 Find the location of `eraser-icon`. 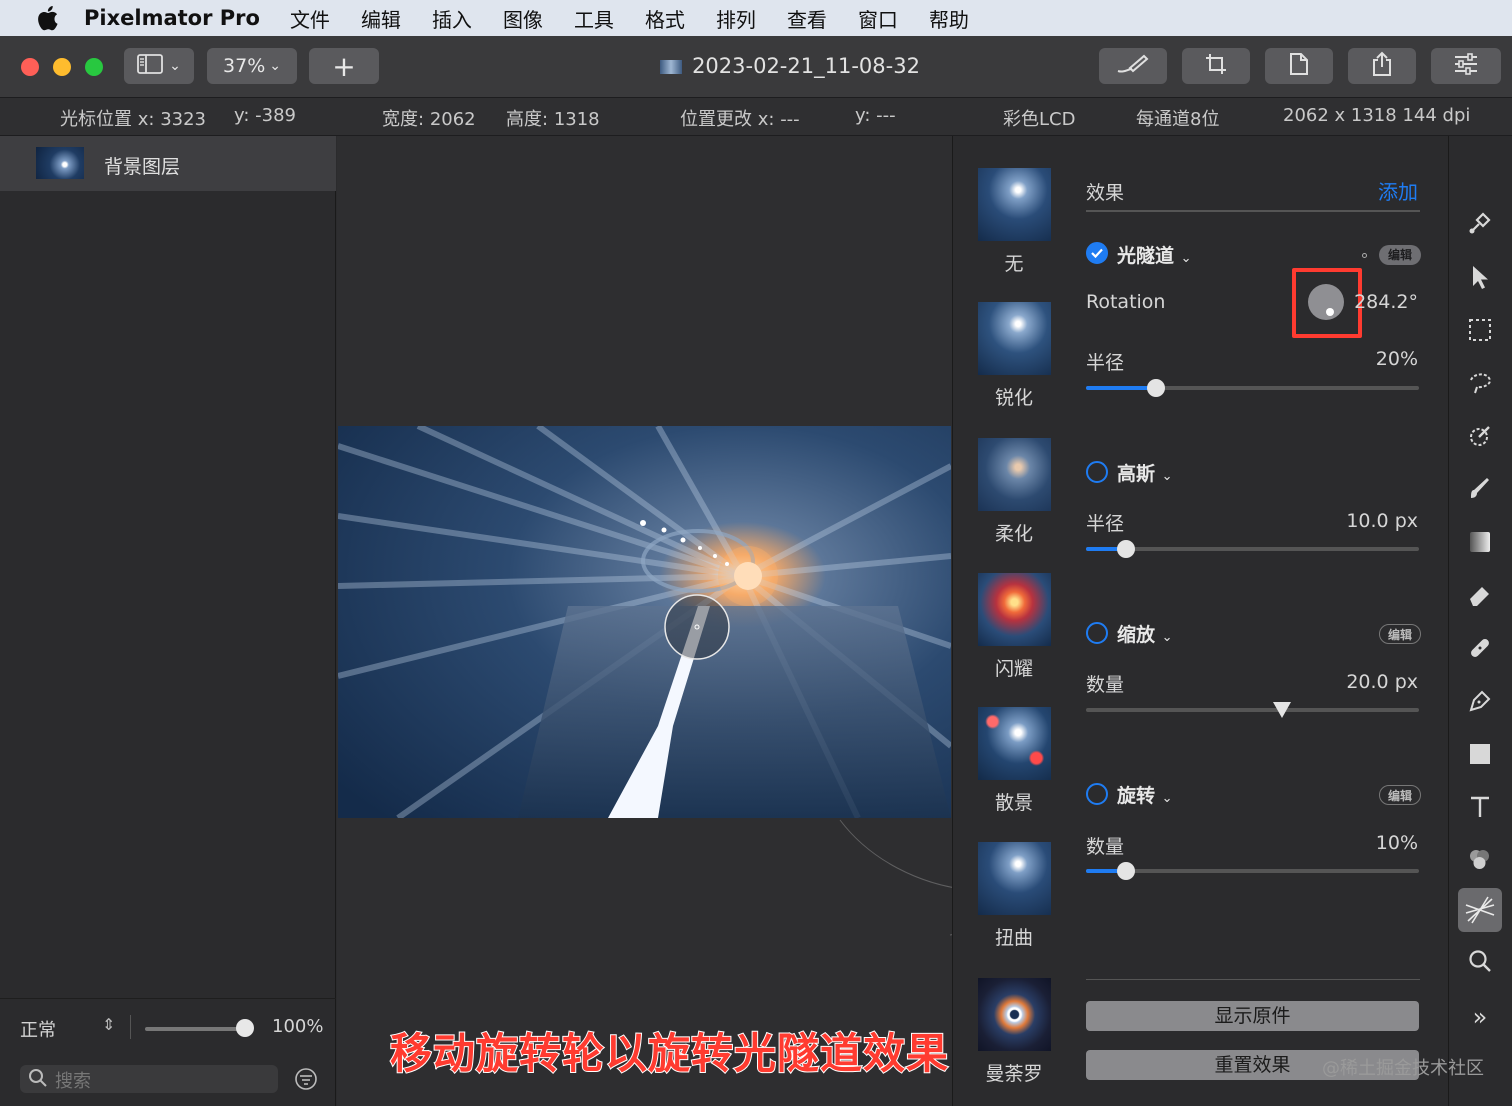

eraser-icon is located at coordinates (1480, 595).